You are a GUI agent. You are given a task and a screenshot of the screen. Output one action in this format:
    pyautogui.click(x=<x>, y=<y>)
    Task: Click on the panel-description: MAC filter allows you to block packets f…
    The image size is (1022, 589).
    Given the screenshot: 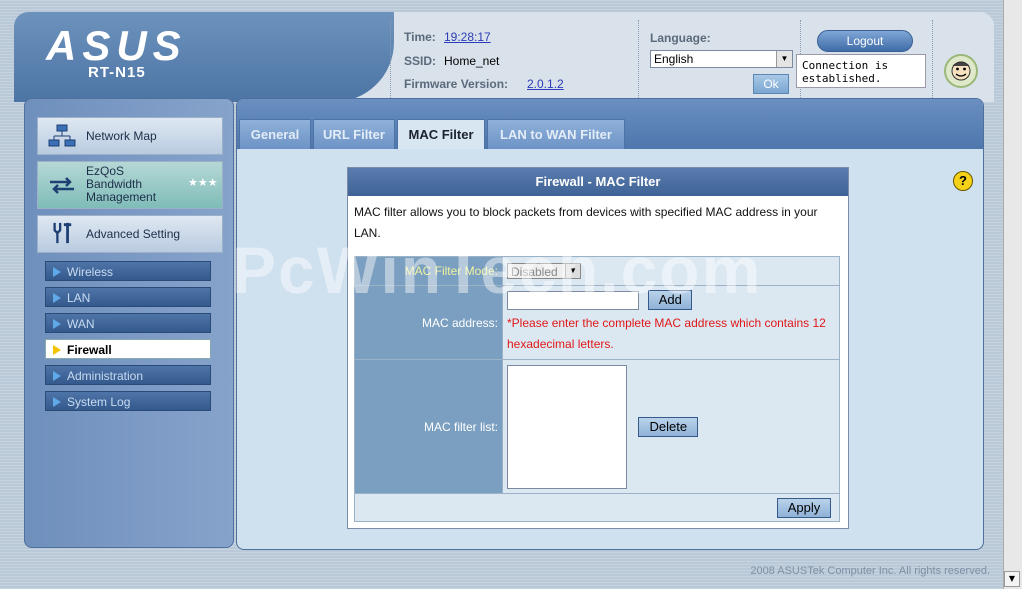 What is the action you would take?
    pyautogui.click(x=598, y=220)
    